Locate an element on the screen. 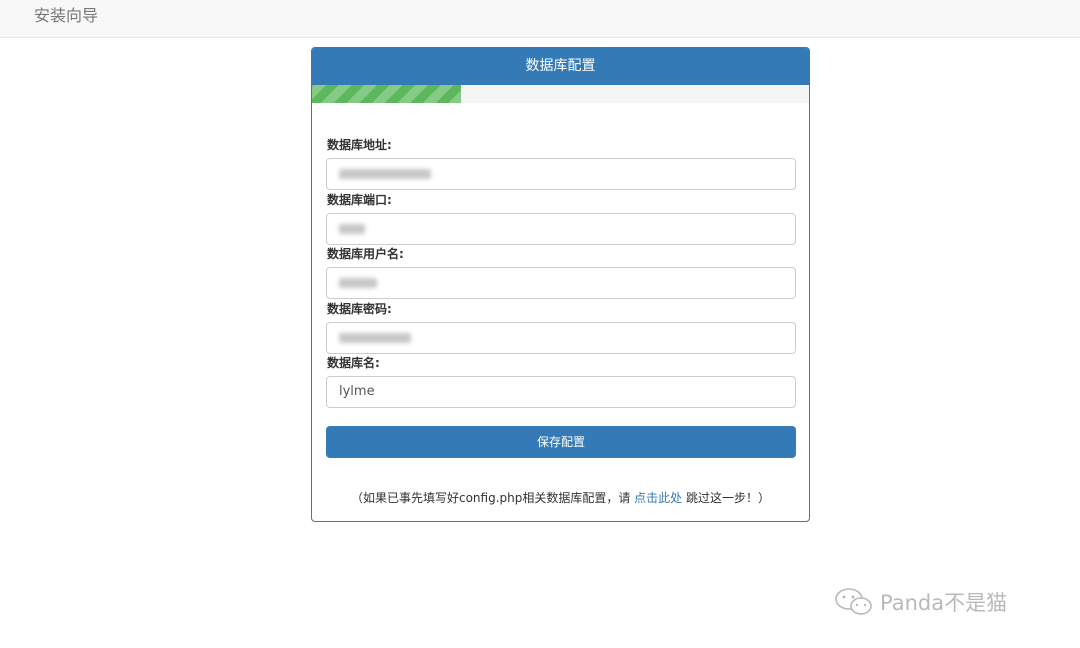 This screenshot has width=1080, height=648. db-port-input is located at coordinates (561, 229).